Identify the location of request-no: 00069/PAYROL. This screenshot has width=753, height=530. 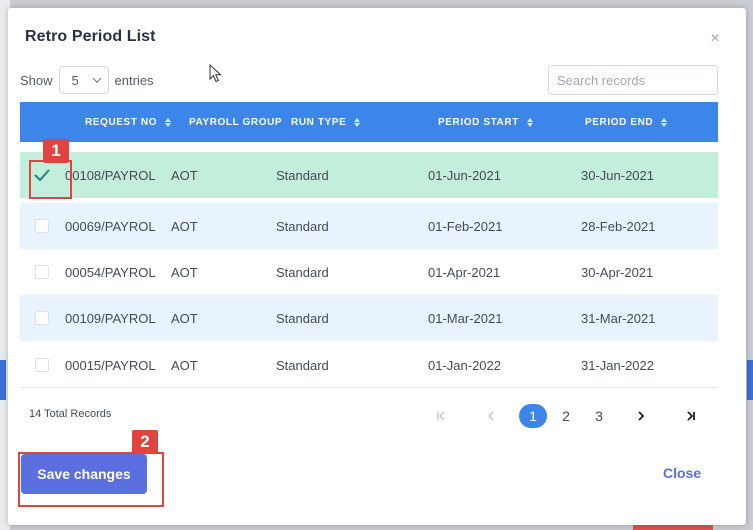
(110, 226).